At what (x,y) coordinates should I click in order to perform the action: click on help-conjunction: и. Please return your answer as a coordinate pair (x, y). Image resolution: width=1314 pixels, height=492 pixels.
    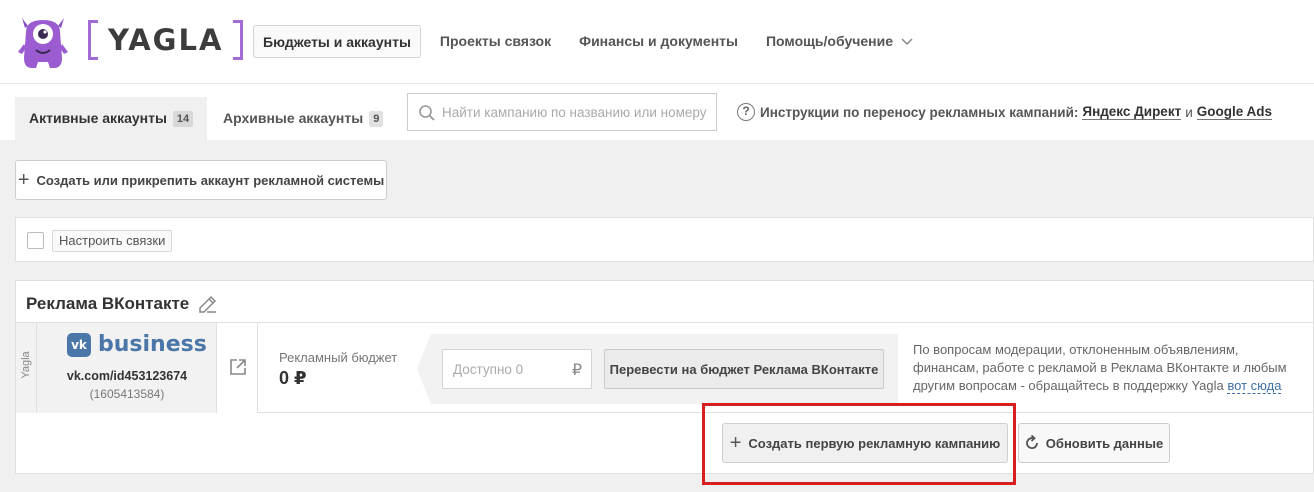
    Looking at the image, I should click on (1189, 112).